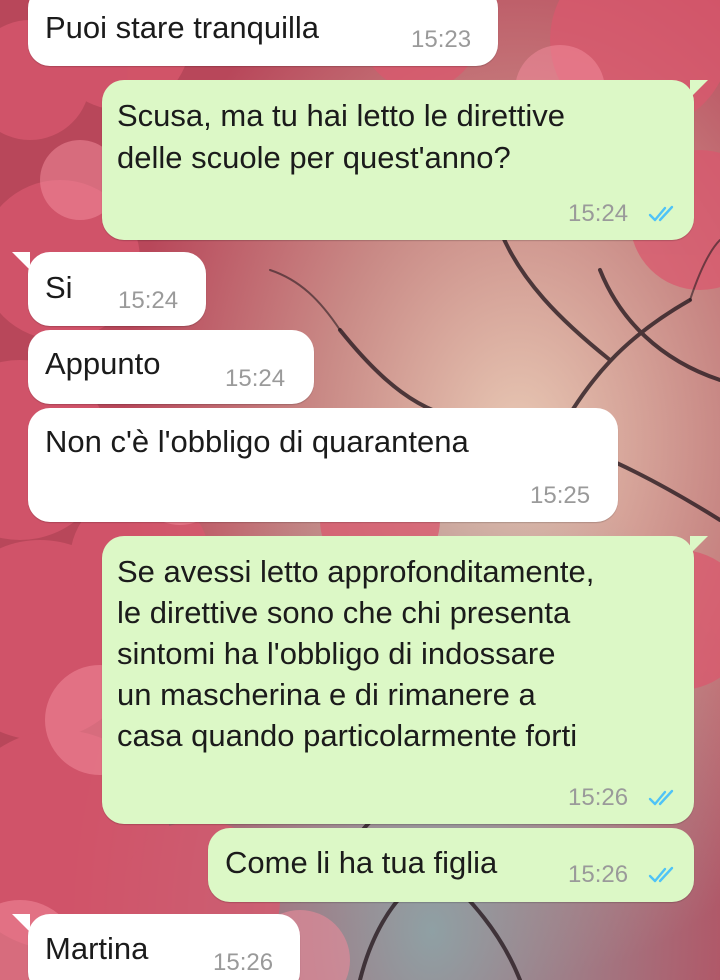 This screenshot has height=980, width=720. What do you see at coordinates (347, 735) in the screenshot?
I see `message-text: casa quando particolarmente forti` at bounding box center [347, 735].